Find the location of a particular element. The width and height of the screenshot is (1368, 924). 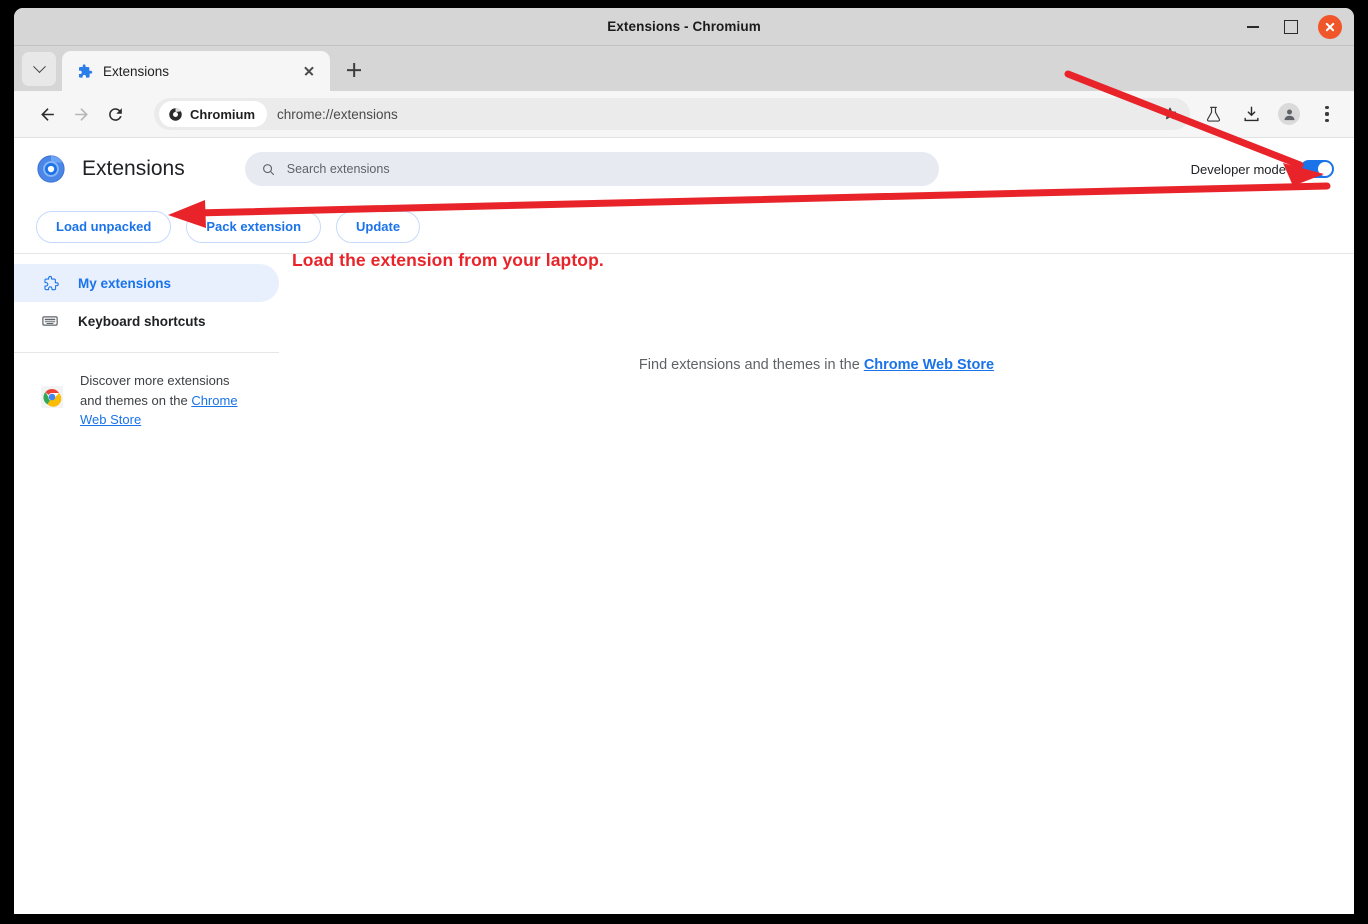

avatar-icon is located at coordinates (1289, 114).